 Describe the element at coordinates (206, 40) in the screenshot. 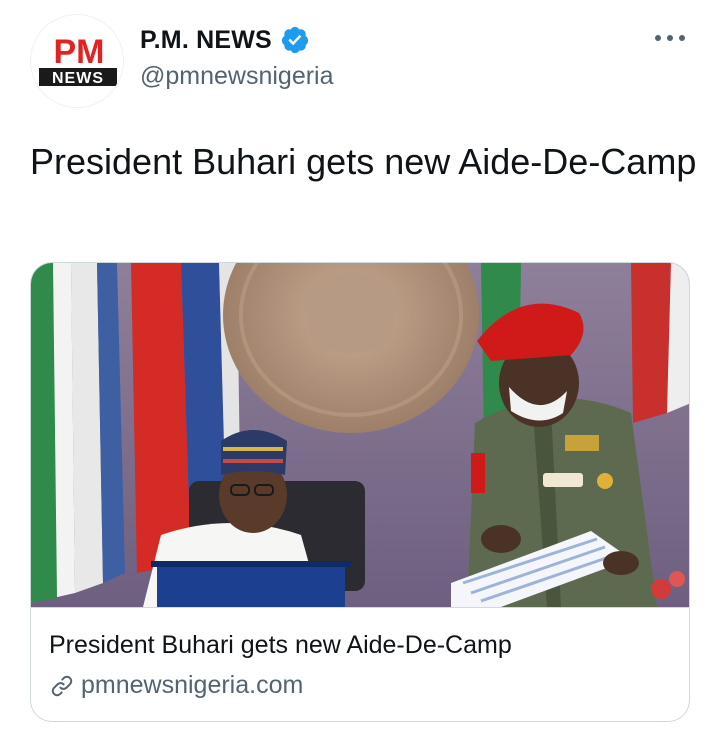

I see `display-name: P.M. NEWS` at that location.